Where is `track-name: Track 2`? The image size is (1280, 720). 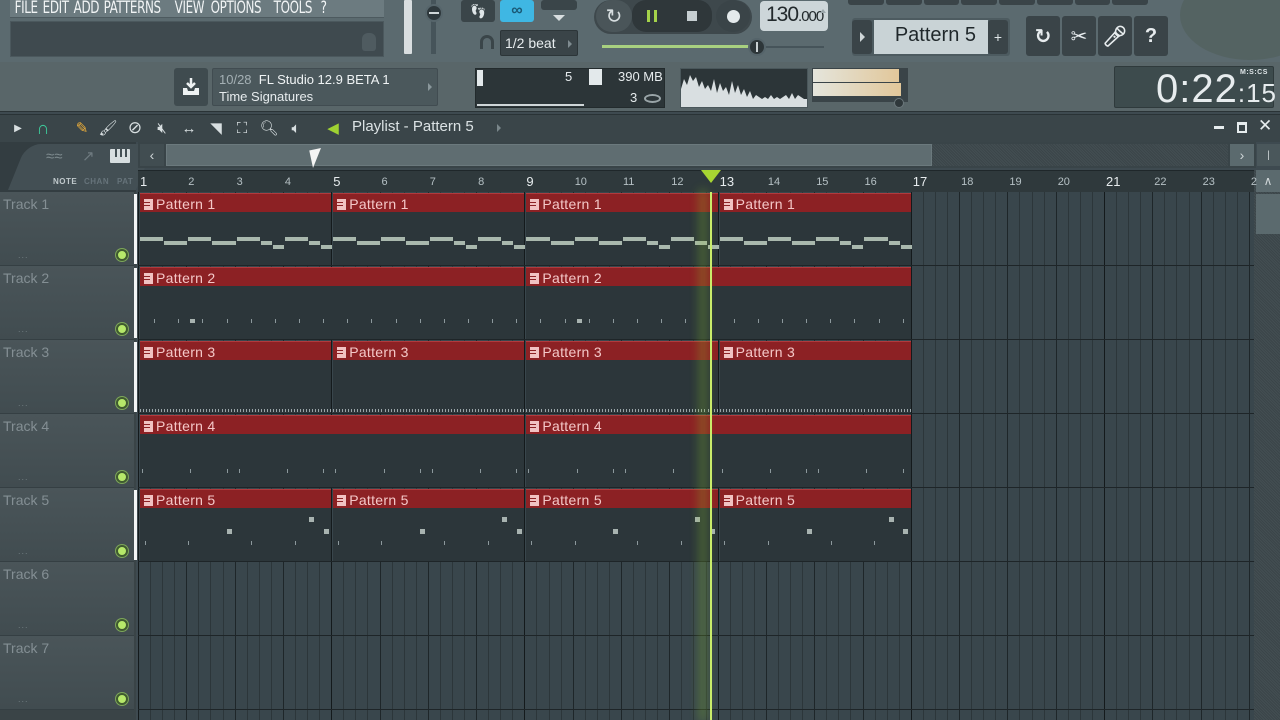 track-name: Track 2 is located at coordinates (26, 278).